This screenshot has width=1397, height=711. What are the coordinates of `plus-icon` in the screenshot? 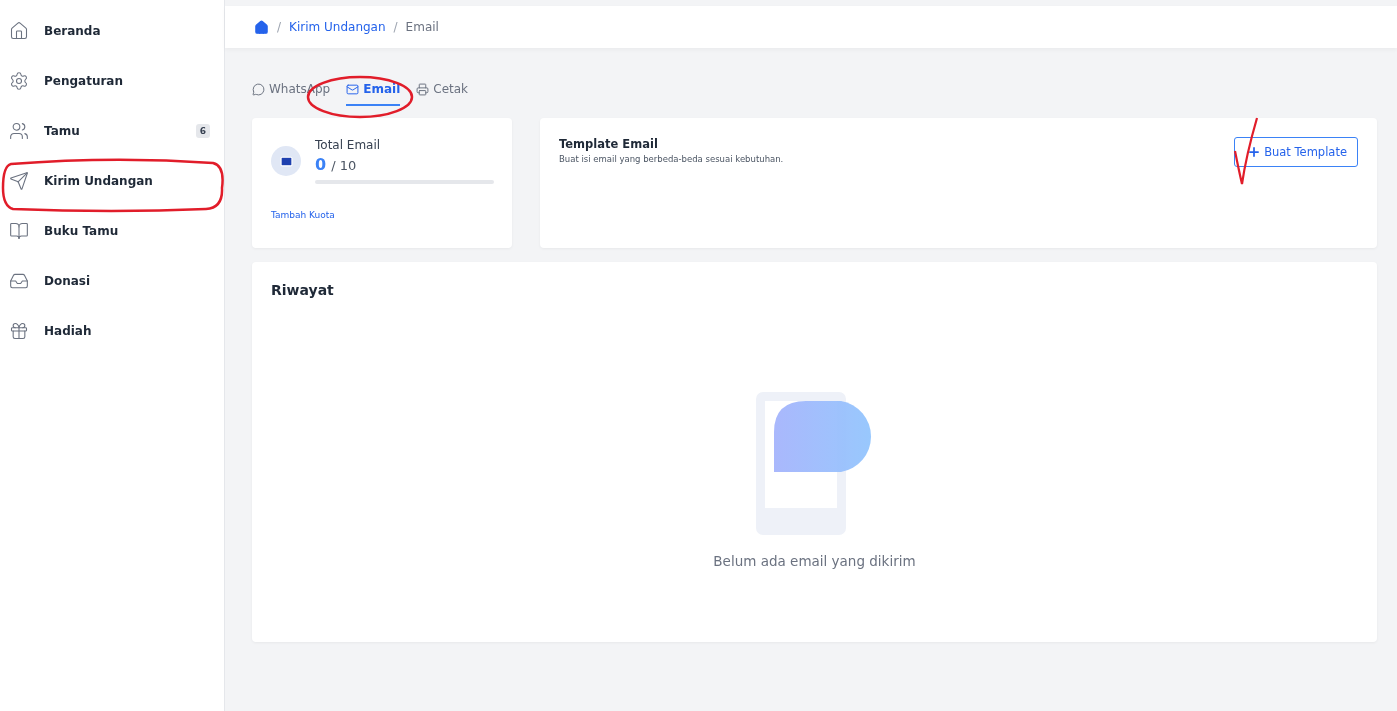 It's located at (1254, 152).